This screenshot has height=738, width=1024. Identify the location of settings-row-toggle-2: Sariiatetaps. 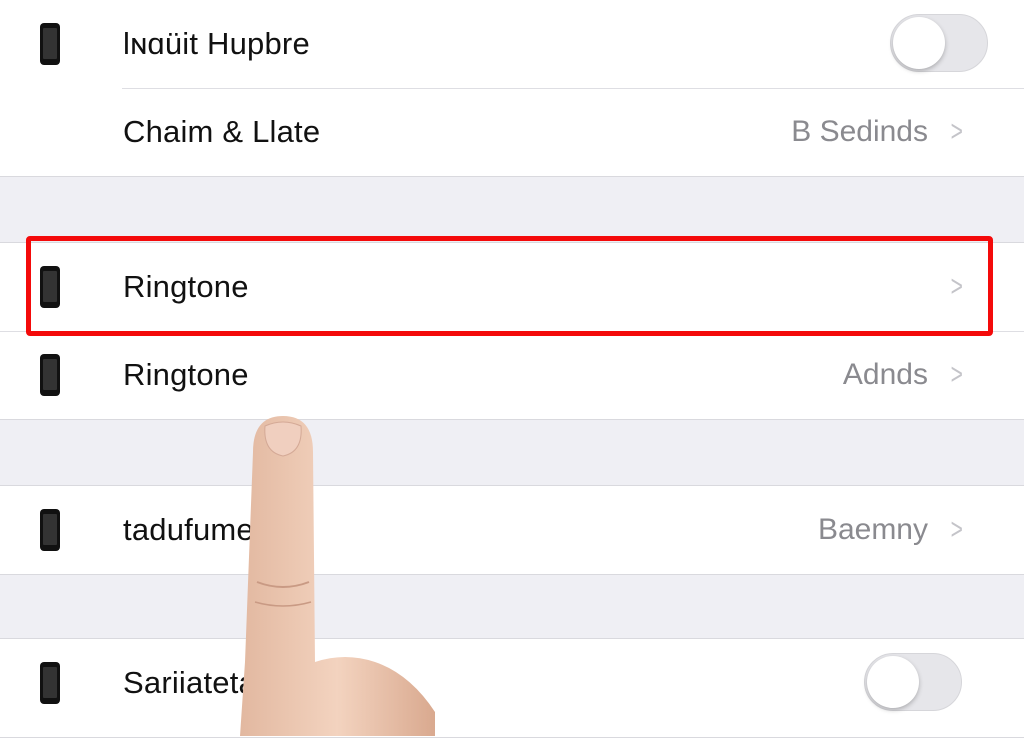
(512, 683).